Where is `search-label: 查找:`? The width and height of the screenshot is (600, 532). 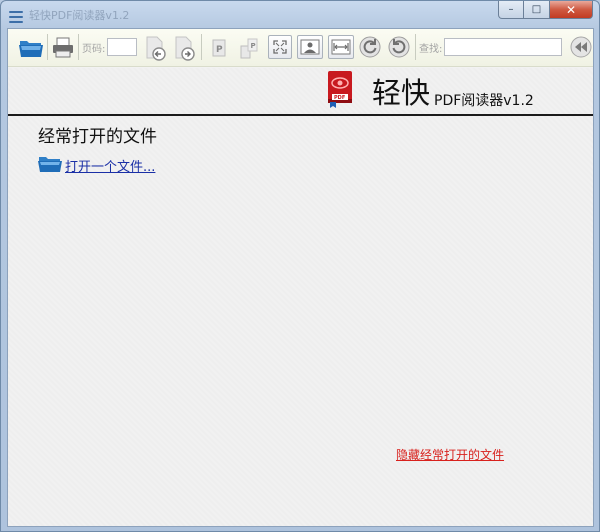
search-label: 查找: is located at coordinates (431, 49).